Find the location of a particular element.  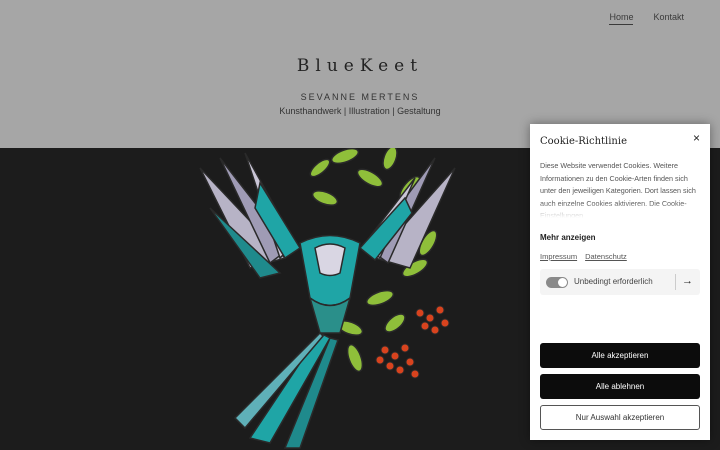

impressum-link: Impressum is located at coordinates (558, 256).